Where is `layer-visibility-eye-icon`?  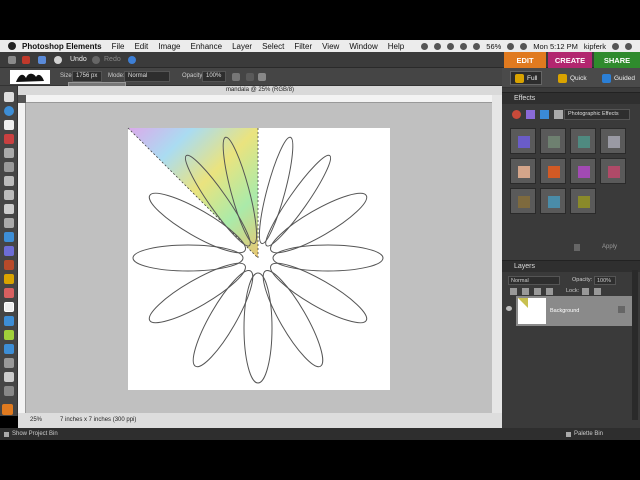 layer-visibility-eye-icon is located at coordinates (509, 308).